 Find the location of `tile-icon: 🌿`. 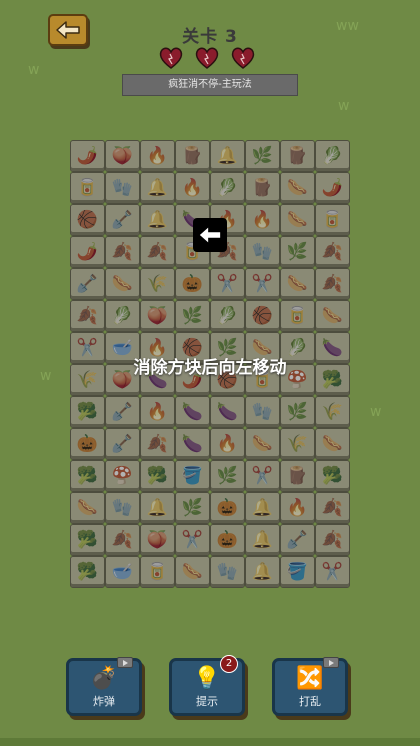

tile-icon: 🌿 is located at coordinates (297, 251).